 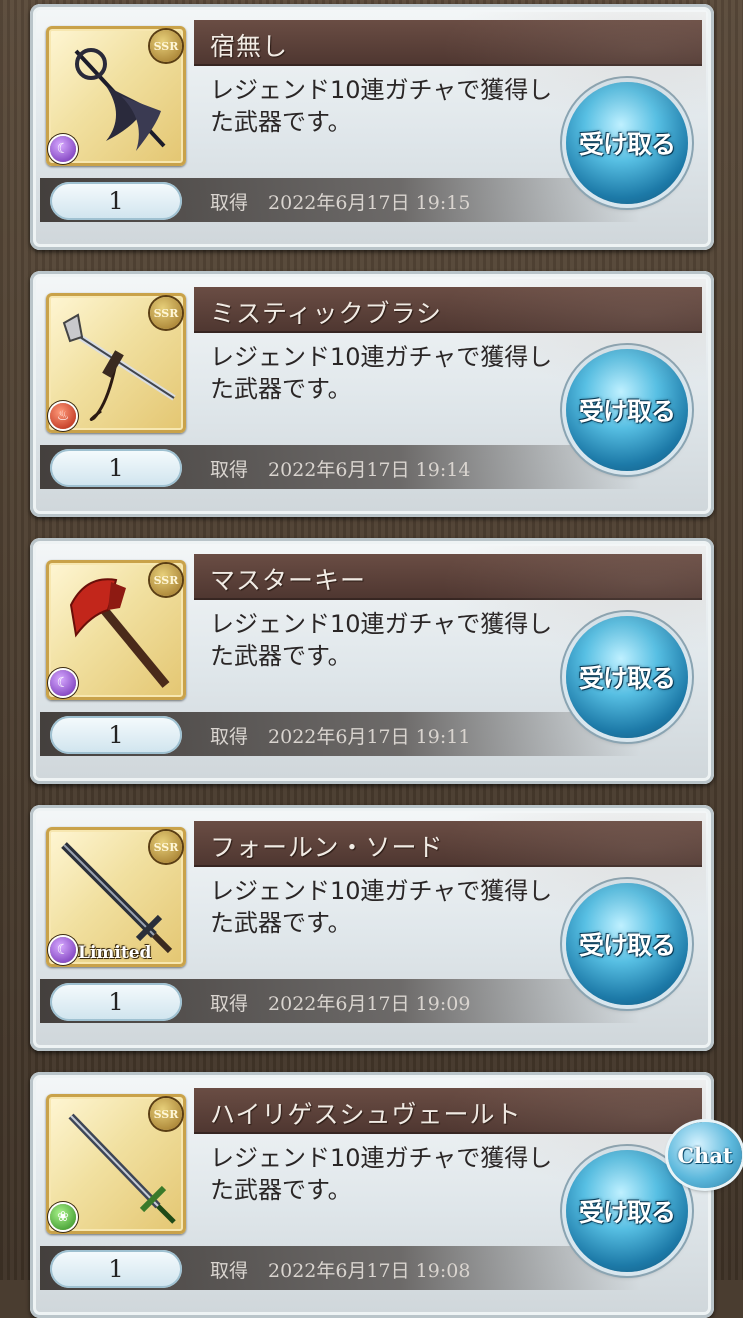 I want to click on acquired-date: 2022年6月17日 19:15, so click(x=369, y=203).